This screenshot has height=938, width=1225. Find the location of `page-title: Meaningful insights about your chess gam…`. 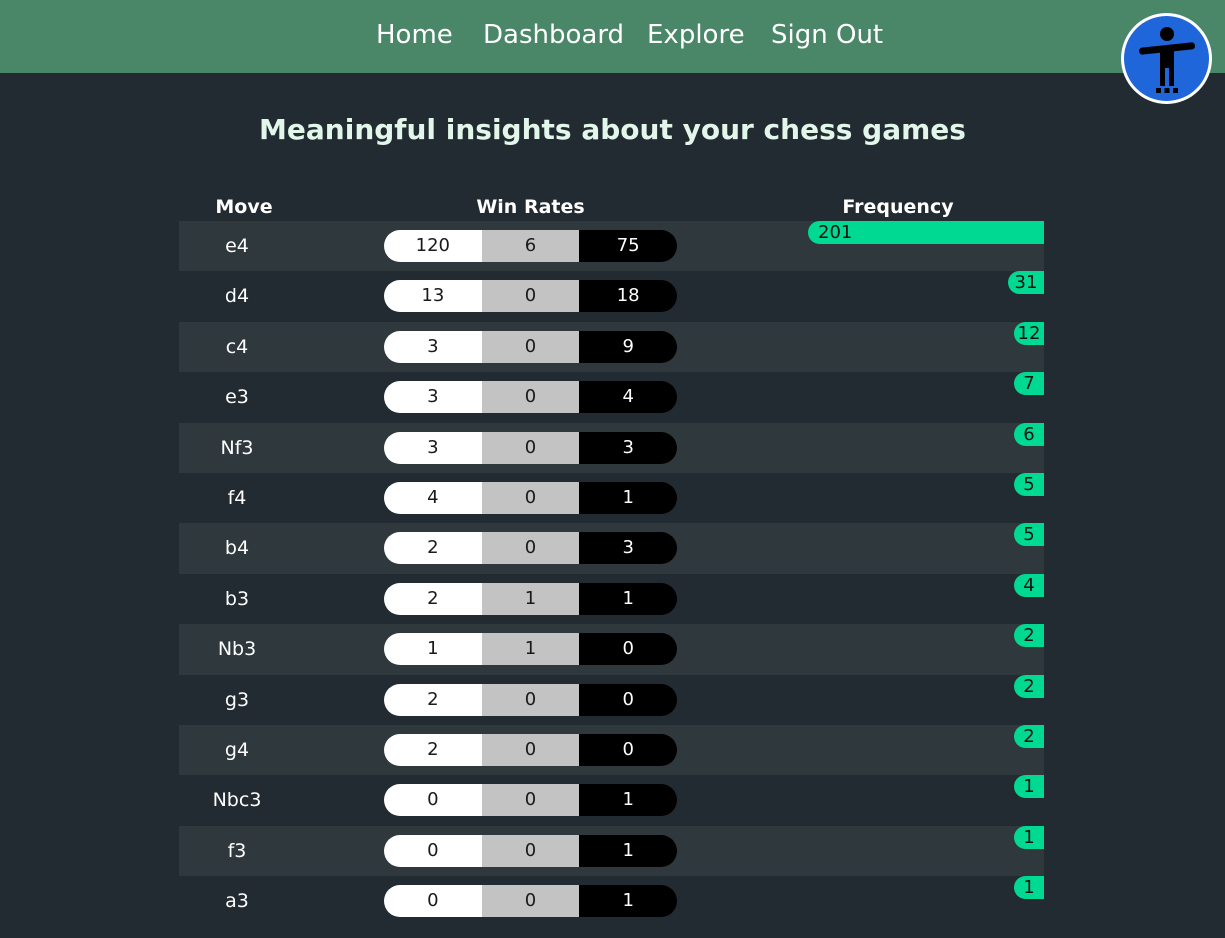

page-title: Meaningful insights about your chess gam… is located at coordinates (612, 129).